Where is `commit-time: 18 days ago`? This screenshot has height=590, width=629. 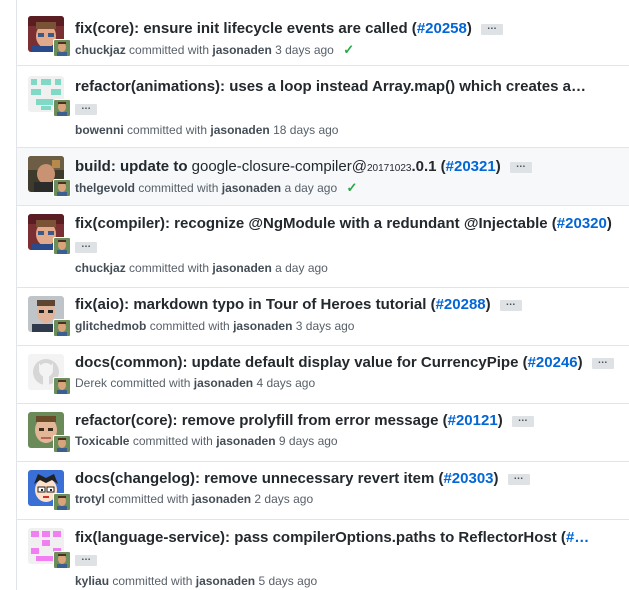
commit-time: 18 days ago is located at coordinates (306, 130).